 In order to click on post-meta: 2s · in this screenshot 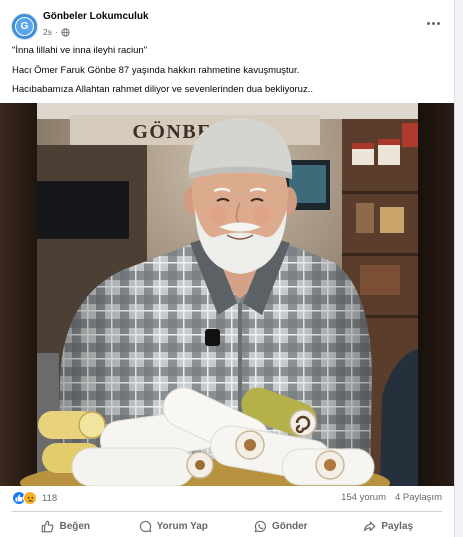, I will do `click(56, 32)`.